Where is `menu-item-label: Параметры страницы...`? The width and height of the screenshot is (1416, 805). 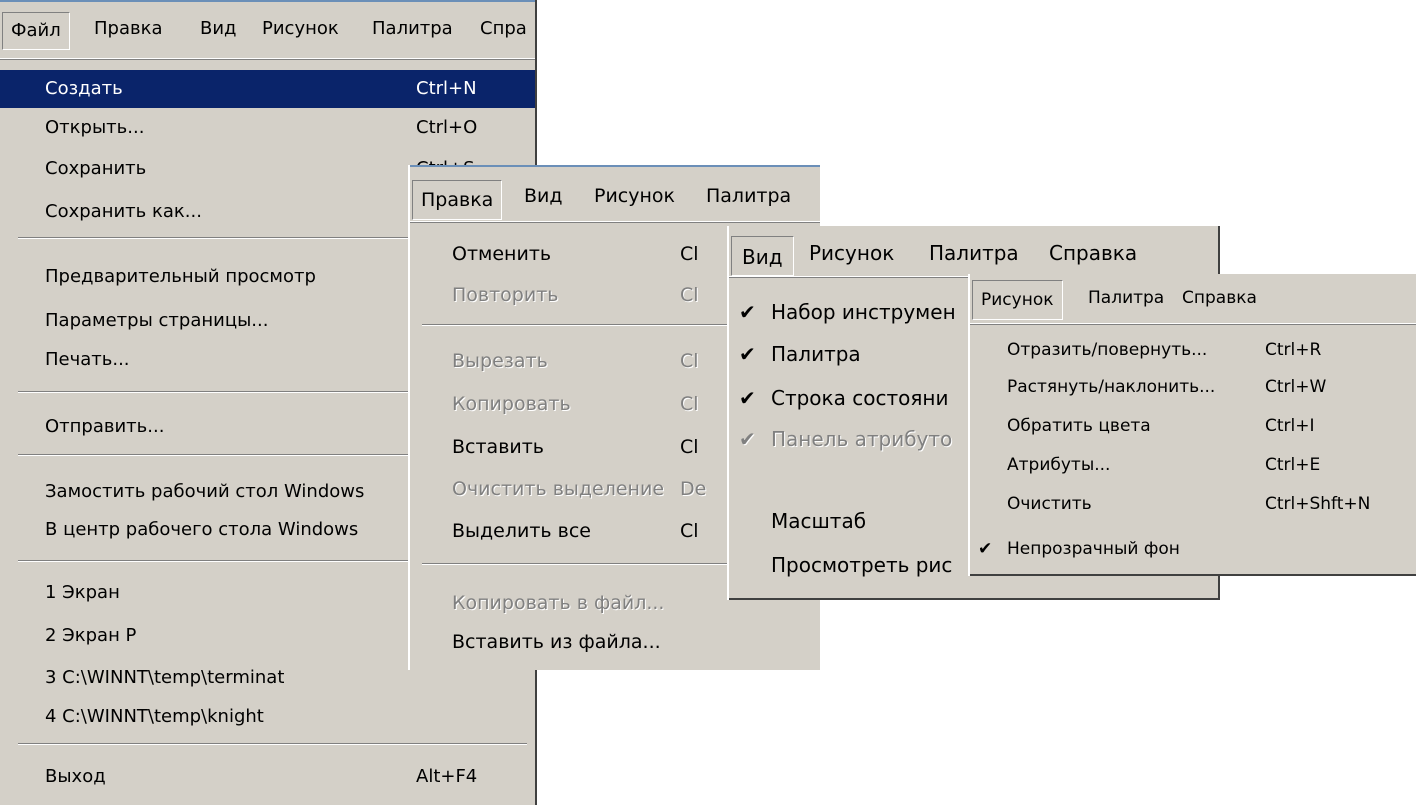
menu-item-label: Параметры страницы... is located at coordinates (157, 320).